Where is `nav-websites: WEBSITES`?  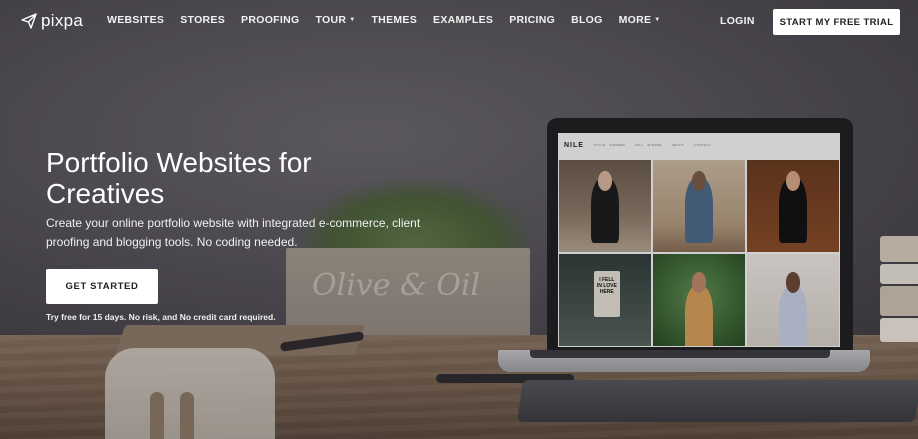
nav-websites: WEBSITES is located at coordinates (135, 20).